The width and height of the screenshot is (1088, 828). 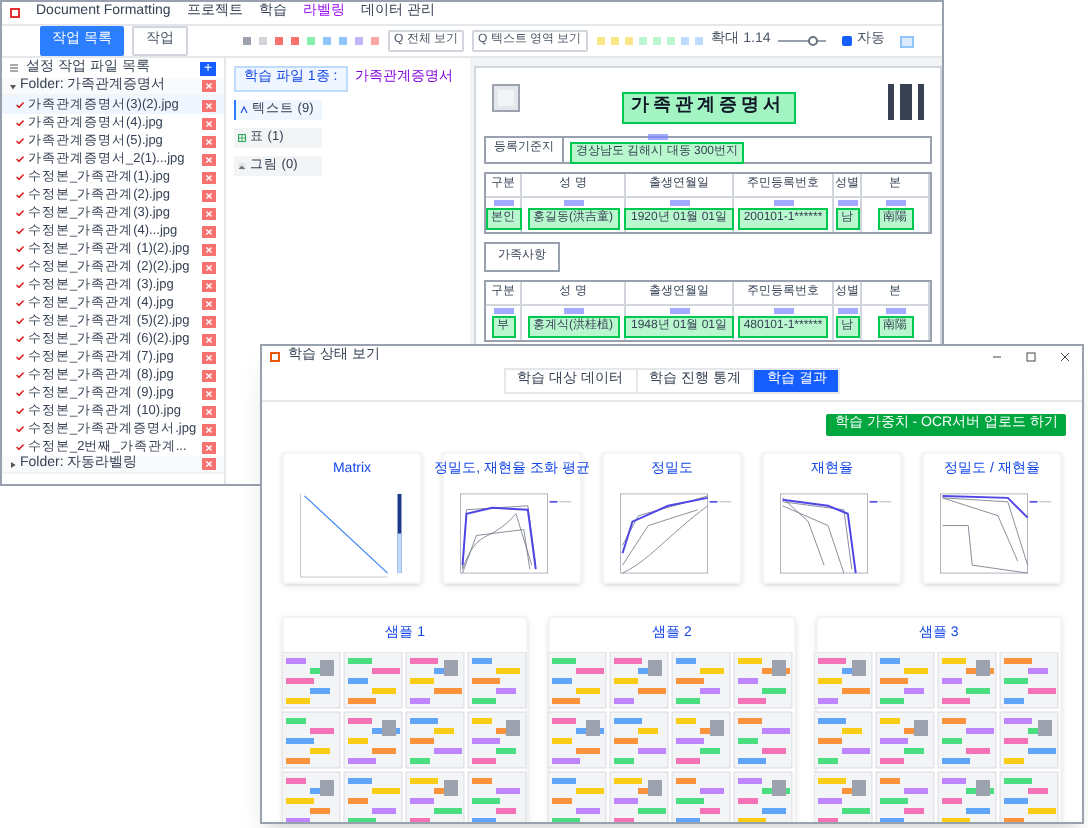 I want to click on list-icon, so click(x=14, y=68).